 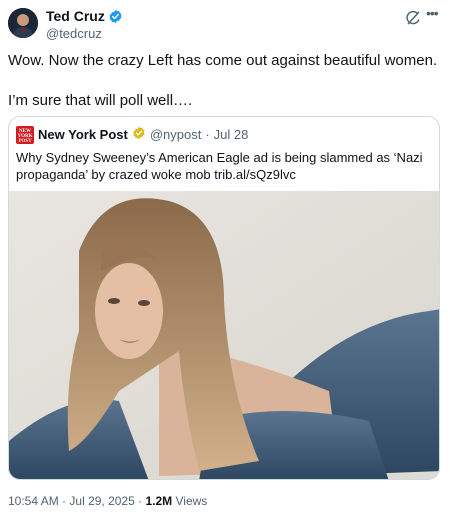 I want to click on tweet-footer: 10:54 AM · Jul 29, 2025 · 1.2M Views, so click(x=107, y=501).